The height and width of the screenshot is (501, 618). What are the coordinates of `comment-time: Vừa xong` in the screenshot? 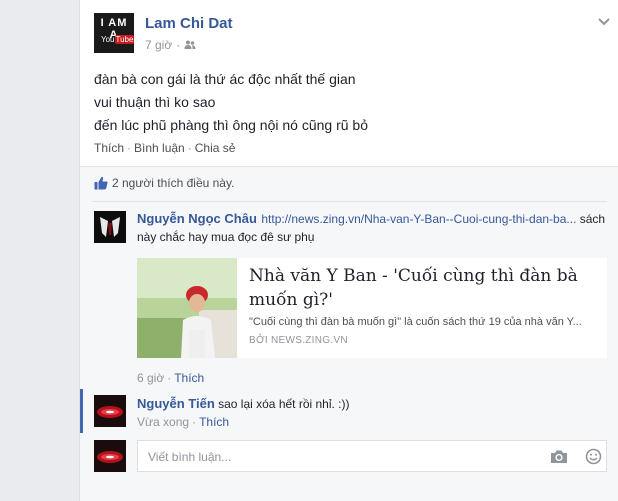 It's located at (163, 422).